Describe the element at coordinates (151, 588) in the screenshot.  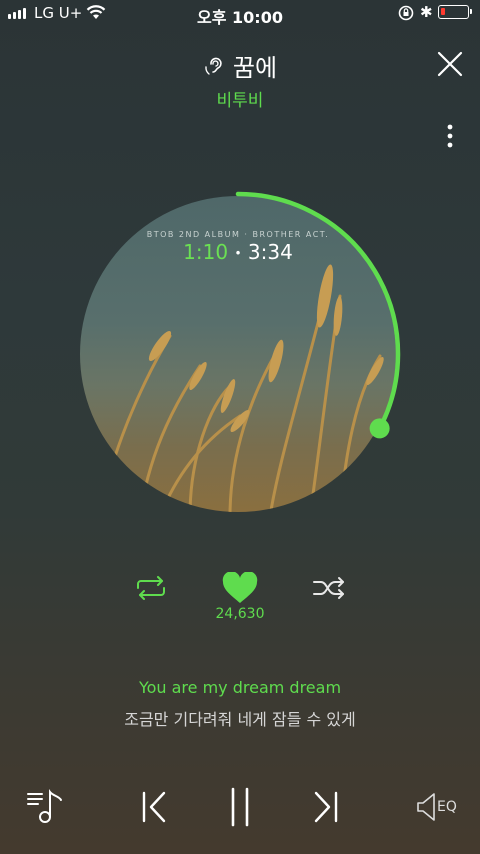
I see `repeat-icon` at that location.